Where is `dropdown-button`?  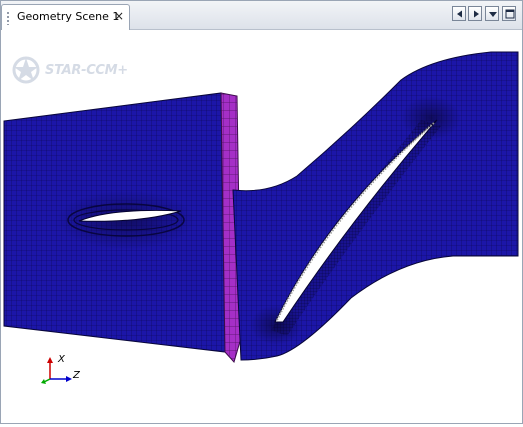
dropdown-button is located at coordinates (492, 13).